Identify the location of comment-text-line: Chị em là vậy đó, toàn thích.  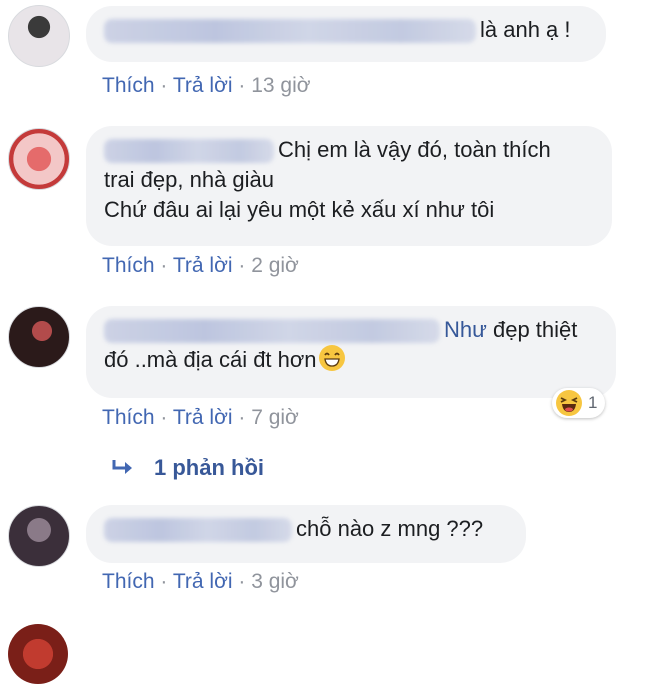
(414, 149).